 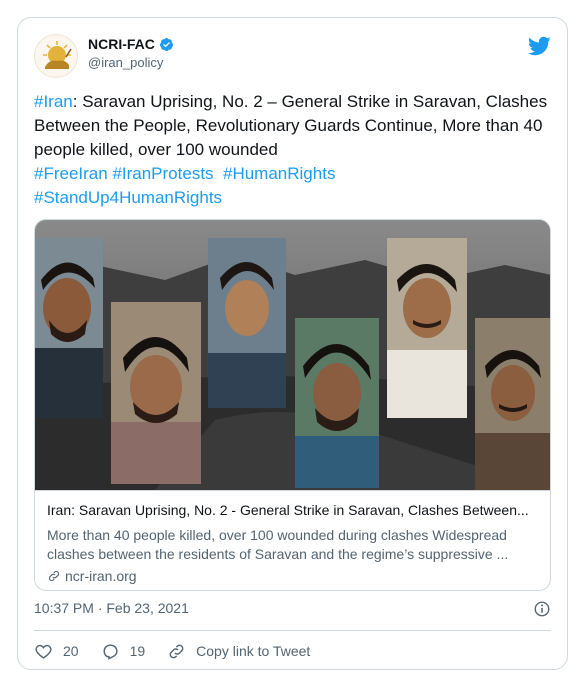 What do you see at coordinates (539, 46) in the screenshot?
I see `twitter-bird-icon` at bounding box center [539, 46].